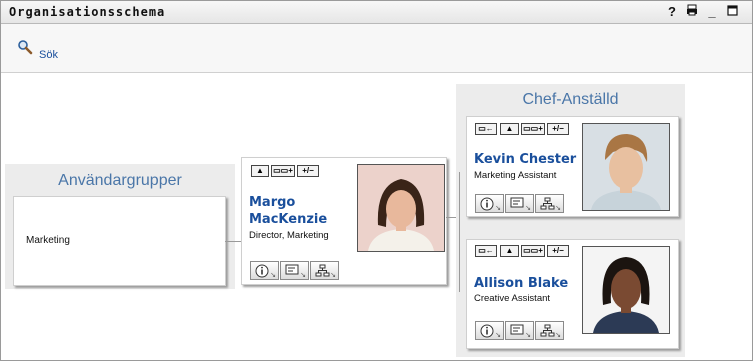 This screenshot has height=361, width=753. Describe the element at coordinates (712, 11) in the screenshot. I see `minimize-icon: _` at that location.